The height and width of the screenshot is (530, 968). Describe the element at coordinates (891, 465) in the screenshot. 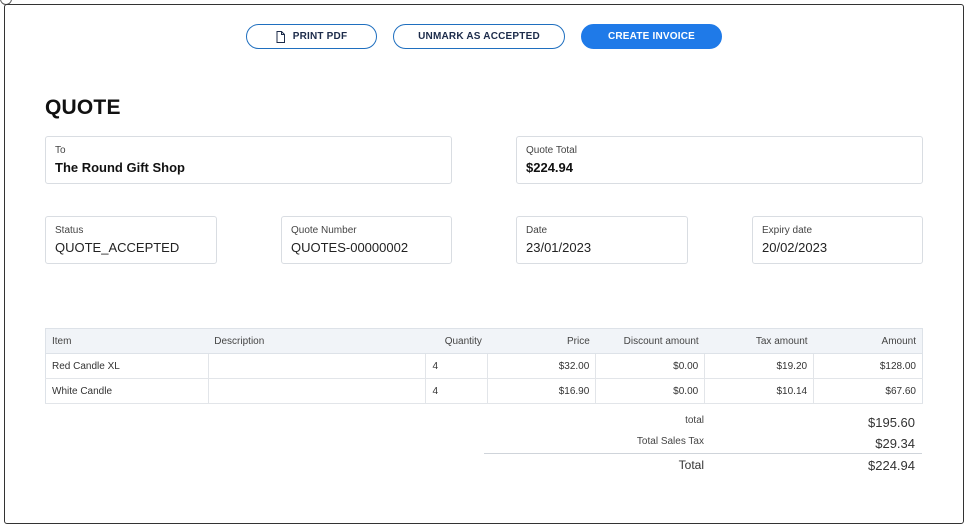

I see `grand-total-value: $224.94` at that location.